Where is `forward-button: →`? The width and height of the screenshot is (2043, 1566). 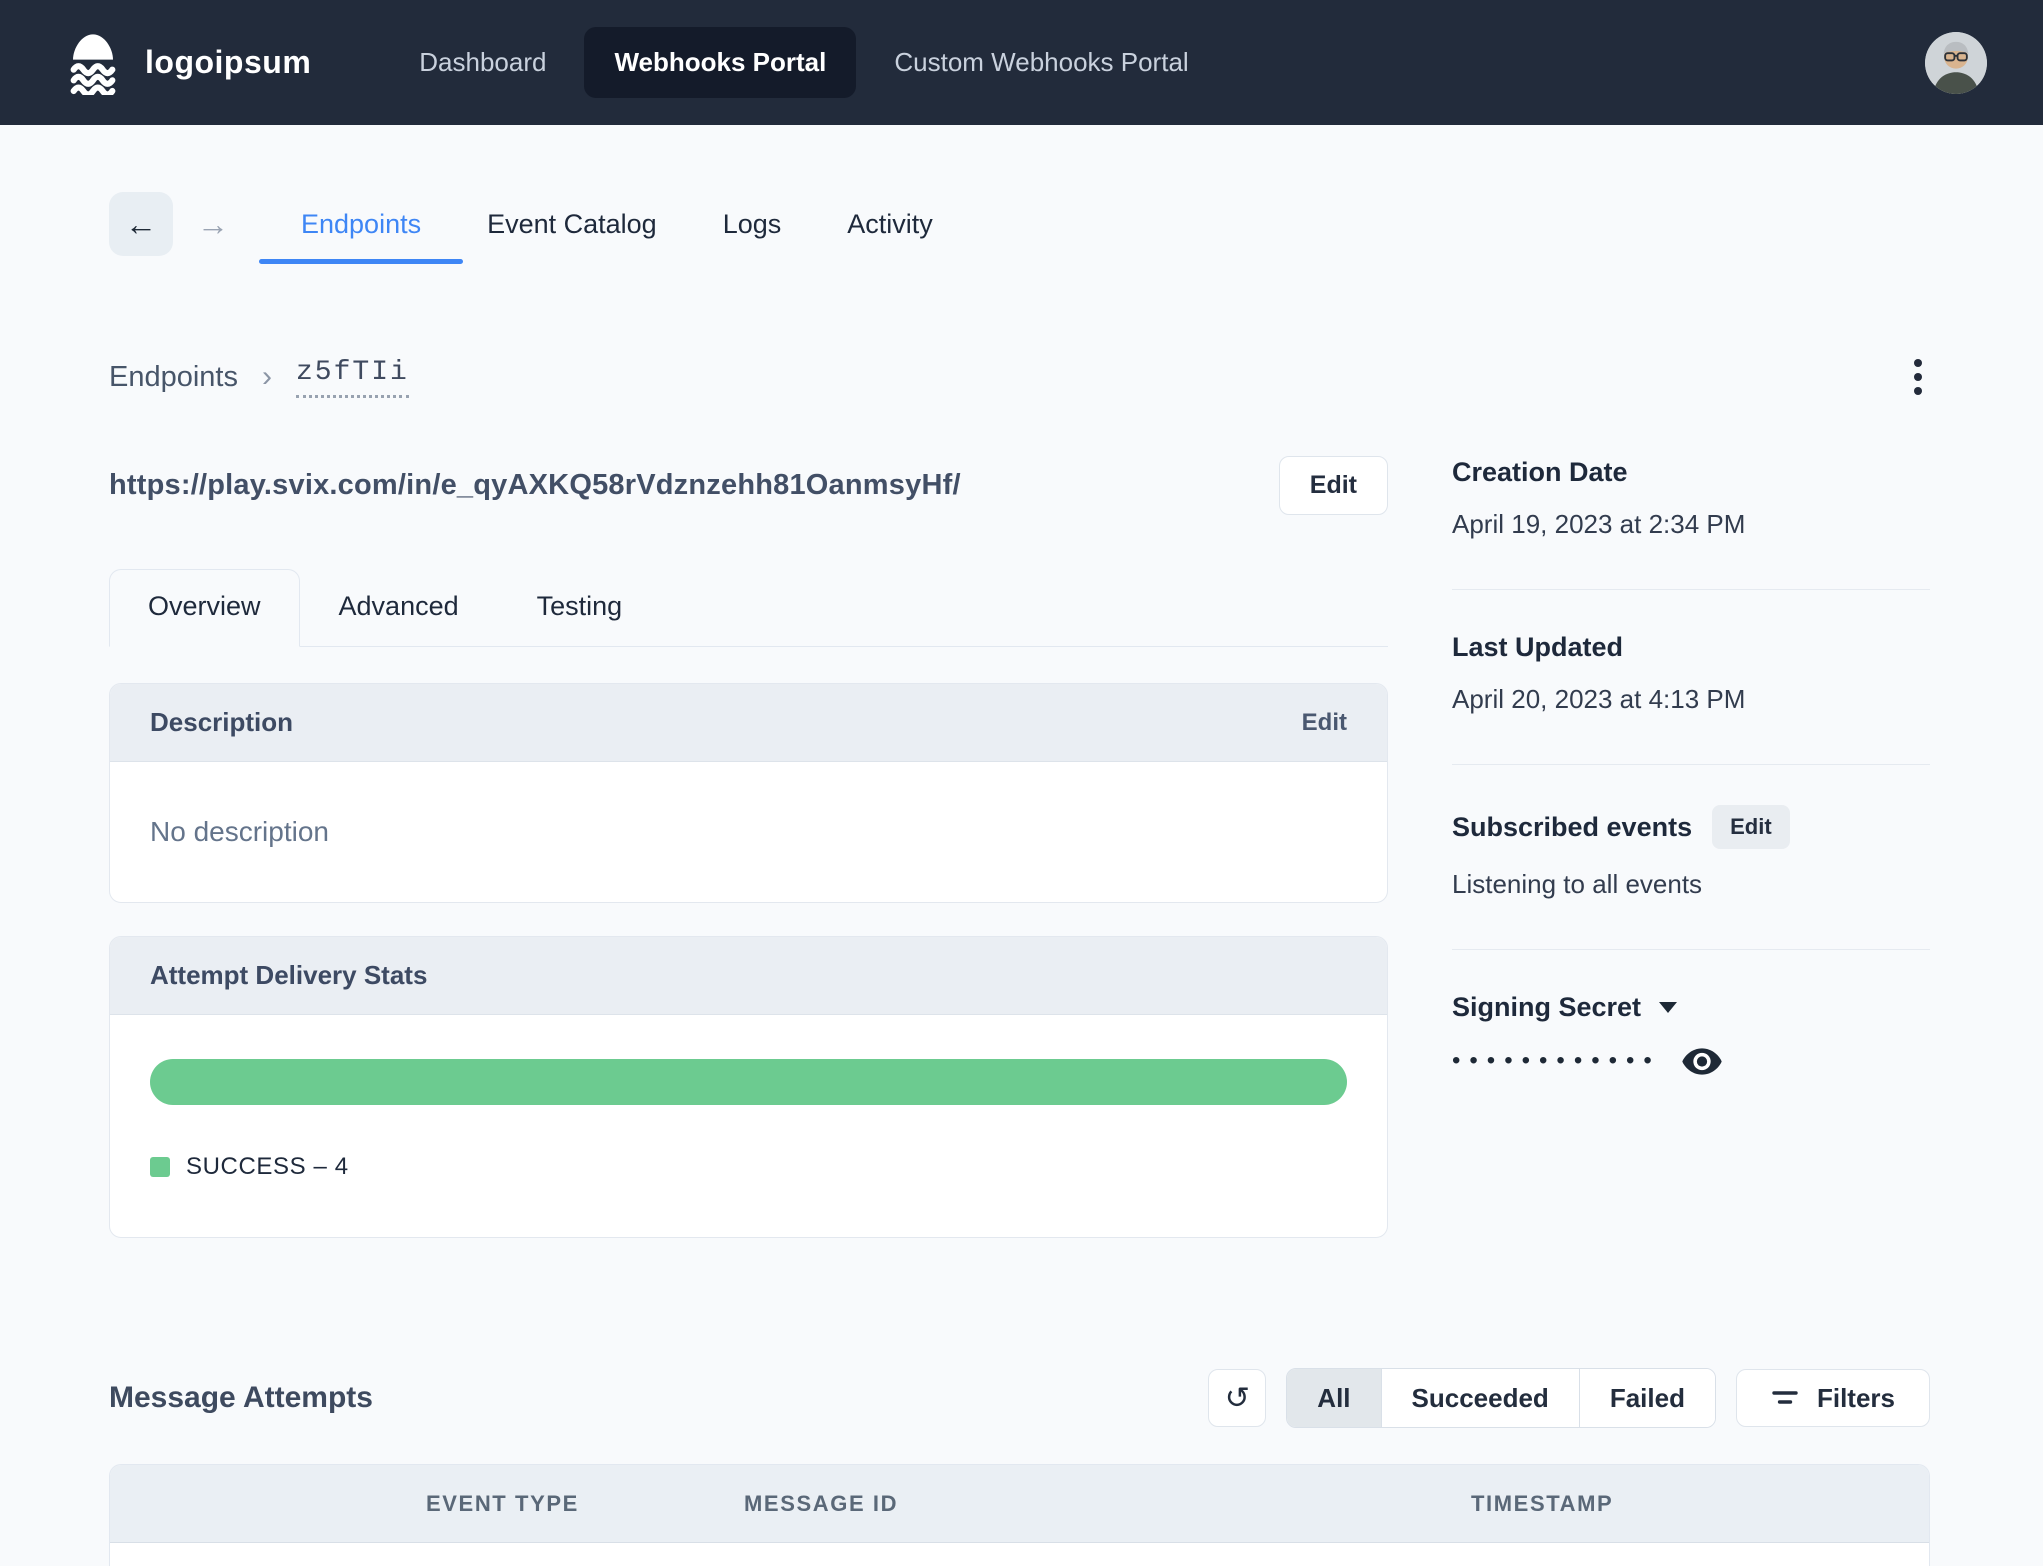 forward-button: → is located at coordinates (213, 224).